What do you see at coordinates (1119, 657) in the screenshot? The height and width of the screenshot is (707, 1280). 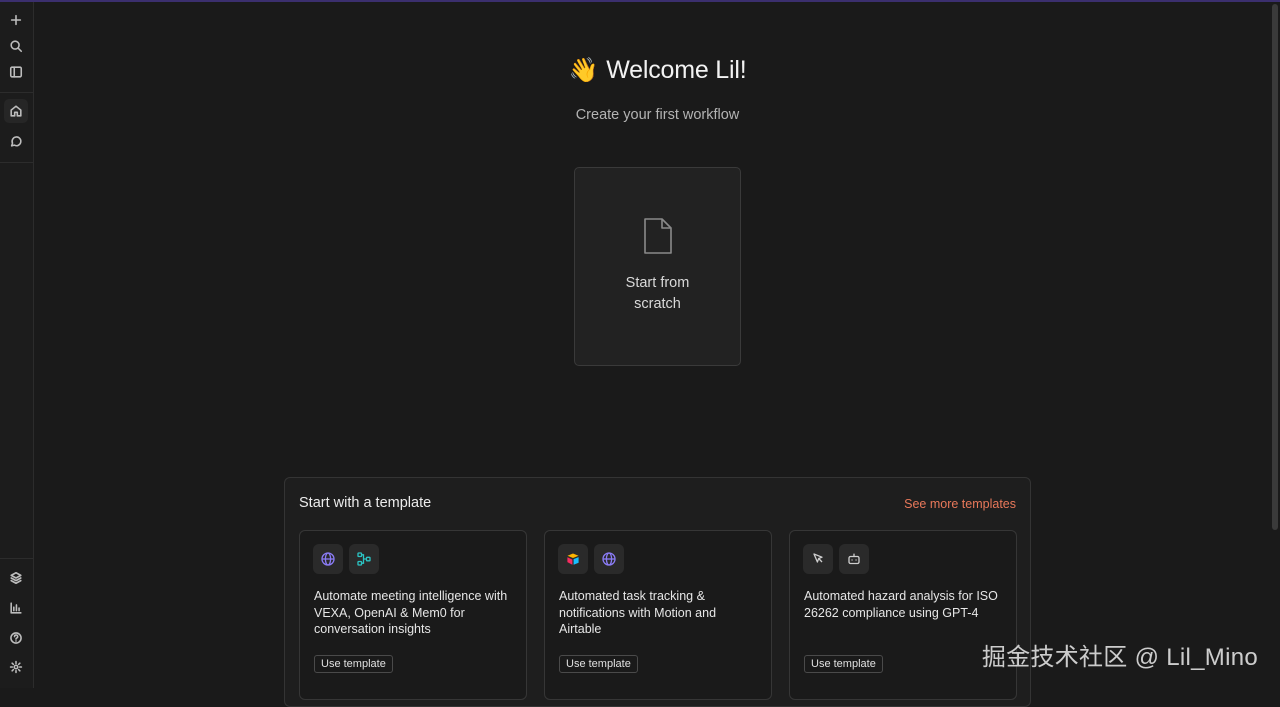 I see `watermark-text: 掘金技术社区 @ Lil_Mino` at bounding box center [1119, 657].